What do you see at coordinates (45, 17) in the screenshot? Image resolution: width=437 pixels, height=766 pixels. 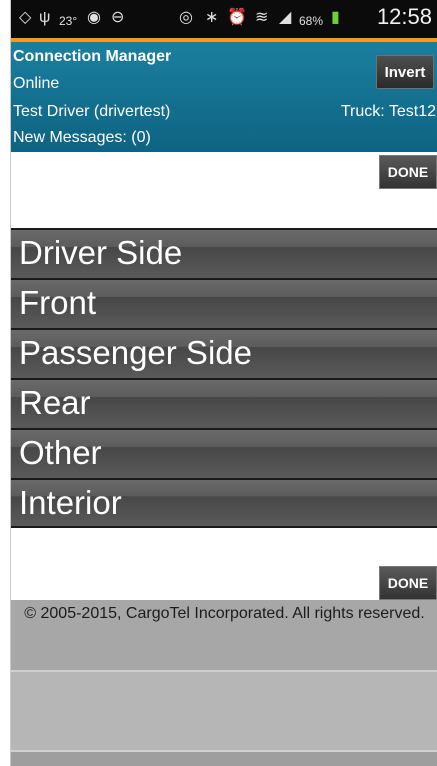 I see `usb-icon: ψ` at bounding box center [45, 17].